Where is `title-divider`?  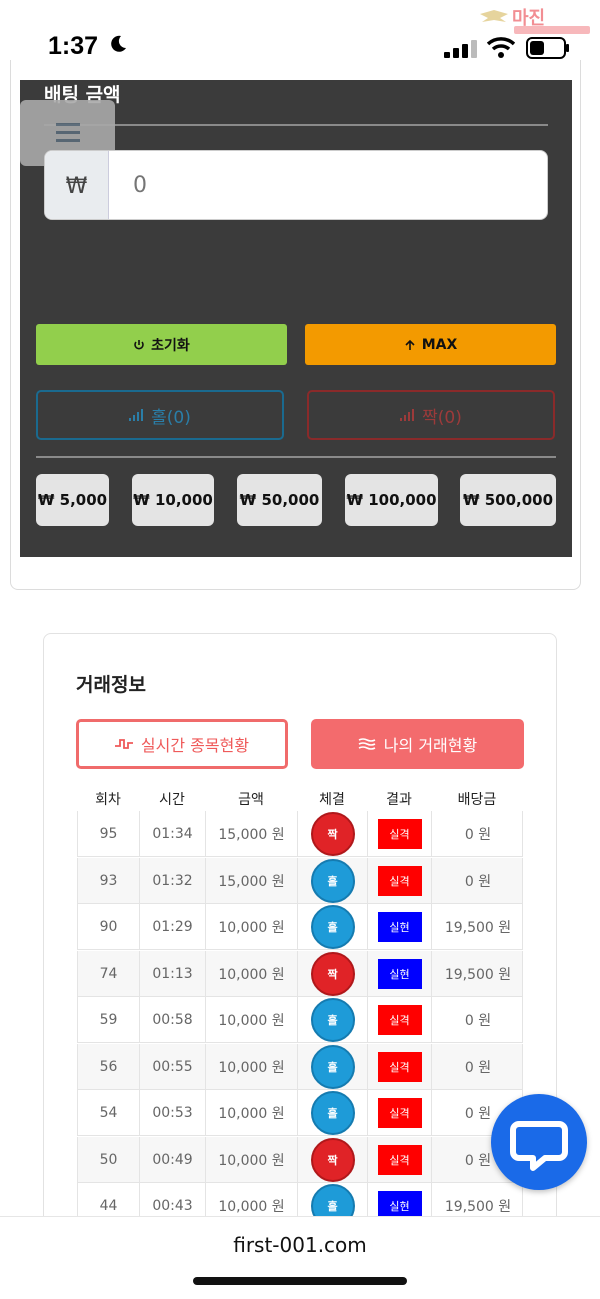
title-divider is located at coordinates (296, 125).